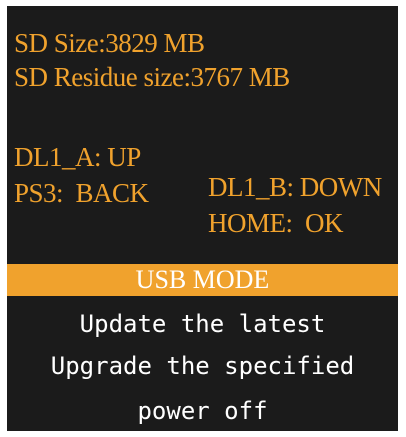 The height and width of the screenshot is (437, 406). I want to click on home-mapping: HOME: OK, so click(276, 223).